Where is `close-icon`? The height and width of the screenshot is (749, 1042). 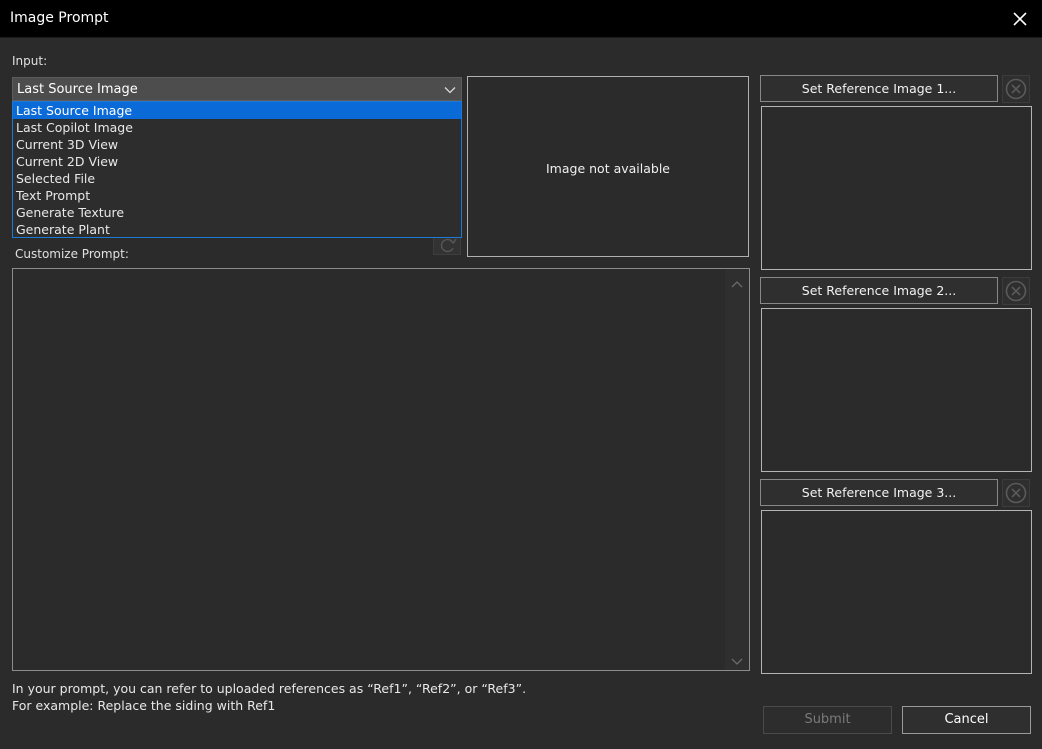
close-icon is located at coordinates (1020, 19).